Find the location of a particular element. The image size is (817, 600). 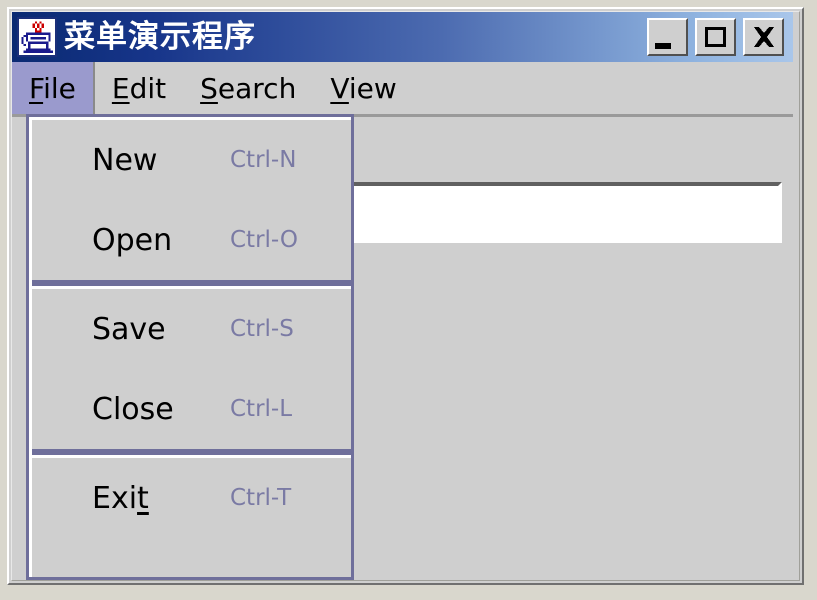

menu-bar: File Edit Search View is located at coordinates (402, 88).